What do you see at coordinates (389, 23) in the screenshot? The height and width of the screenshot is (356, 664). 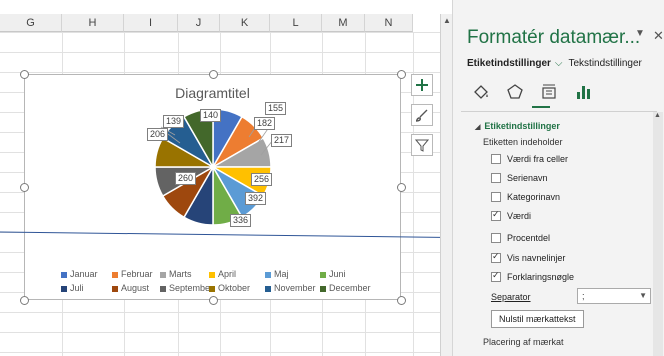 I see `column-header: N` at bounding box center [389, 23].